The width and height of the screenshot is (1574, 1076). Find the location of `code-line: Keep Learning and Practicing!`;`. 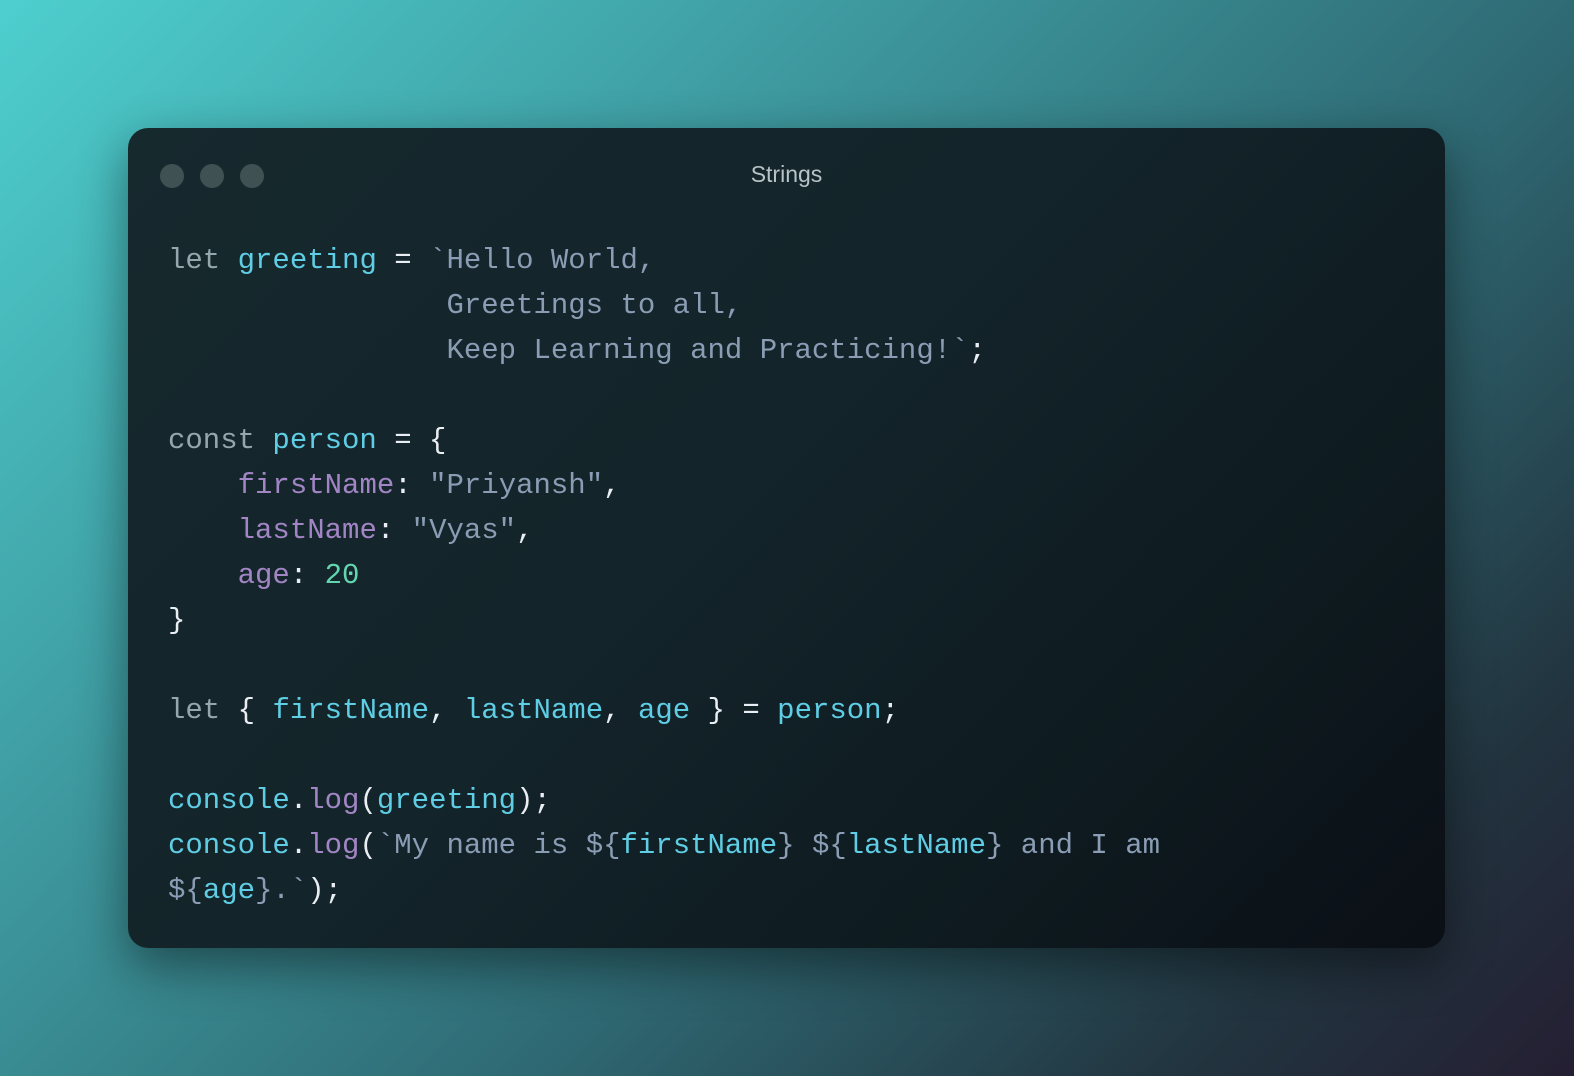

code-line: Keep Learning and Practicing!`; is located at coordinates (664, 350).